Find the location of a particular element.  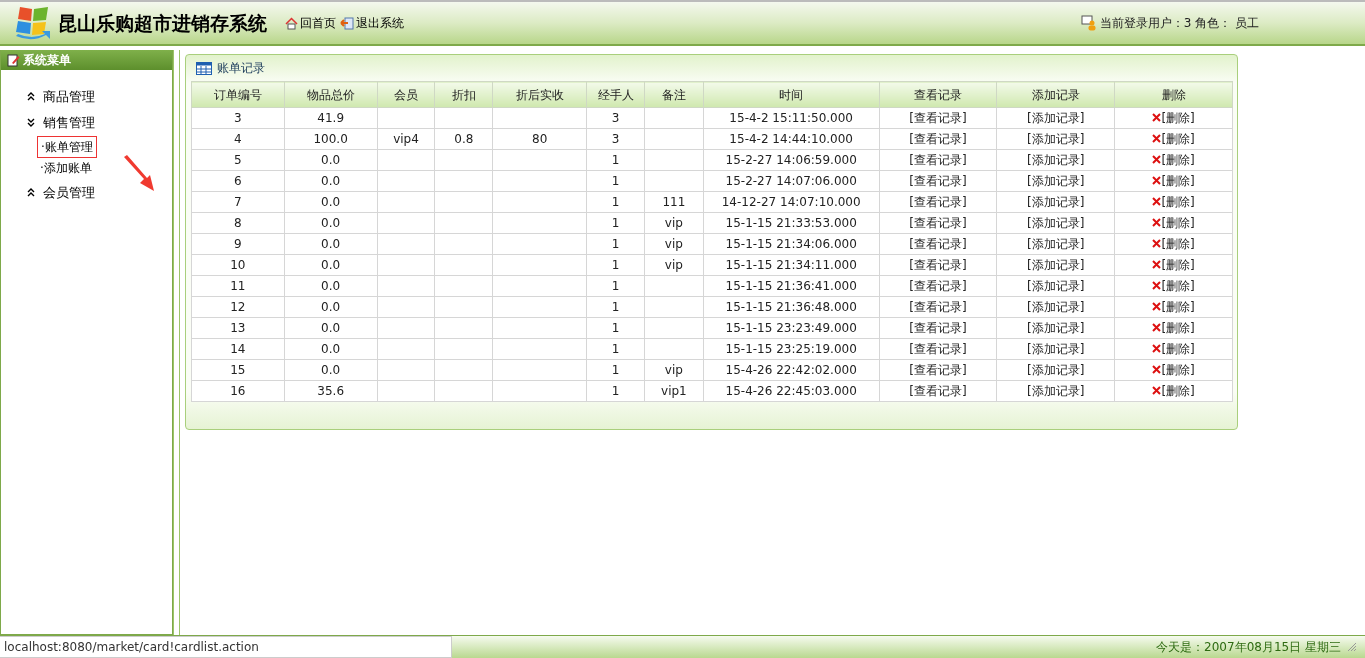

table-cell: 4 is located at coordinates (238, 139).